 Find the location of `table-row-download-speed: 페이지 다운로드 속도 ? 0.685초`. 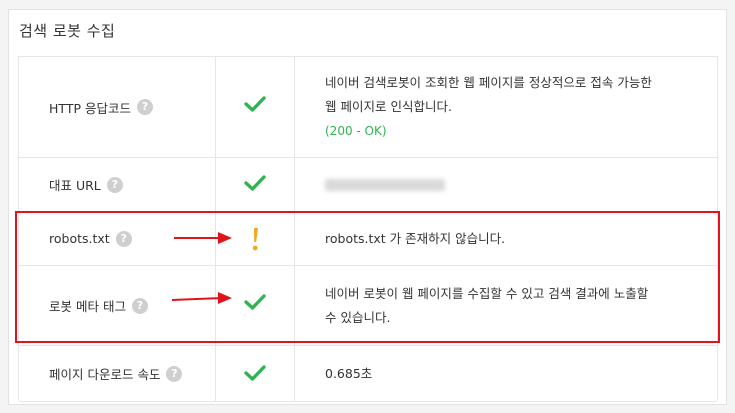

table-row-download-speed: 페이지 다운로드 속도 ? 0.685초 is located at coordinates (368, 374).